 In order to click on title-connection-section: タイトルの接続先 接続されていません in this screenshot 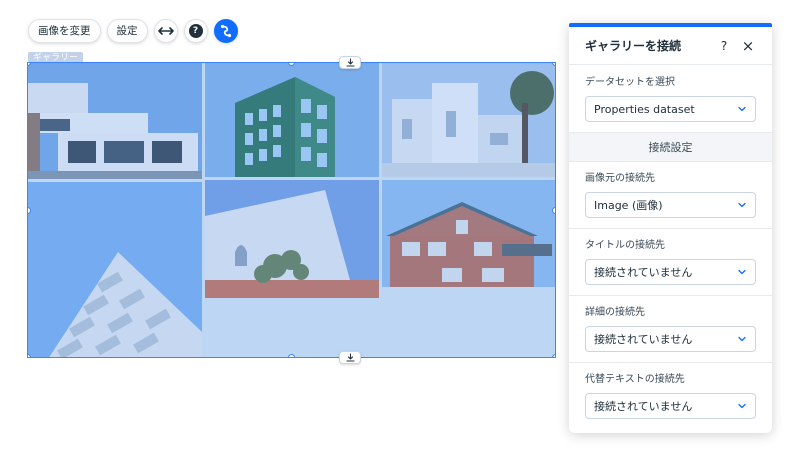, I will do `click(670, 262)`.